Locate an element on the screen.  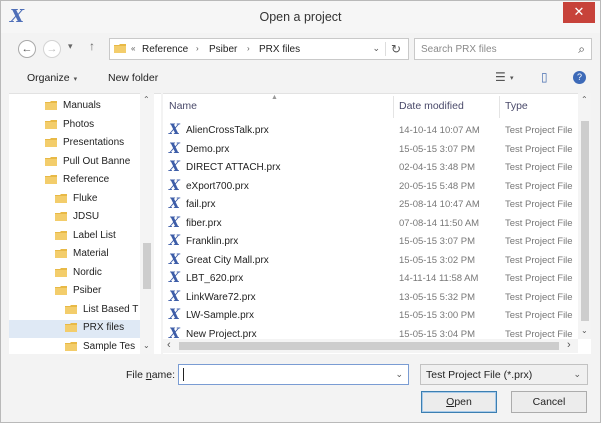
column-header-name: Name is located at coordinates (183, 106).